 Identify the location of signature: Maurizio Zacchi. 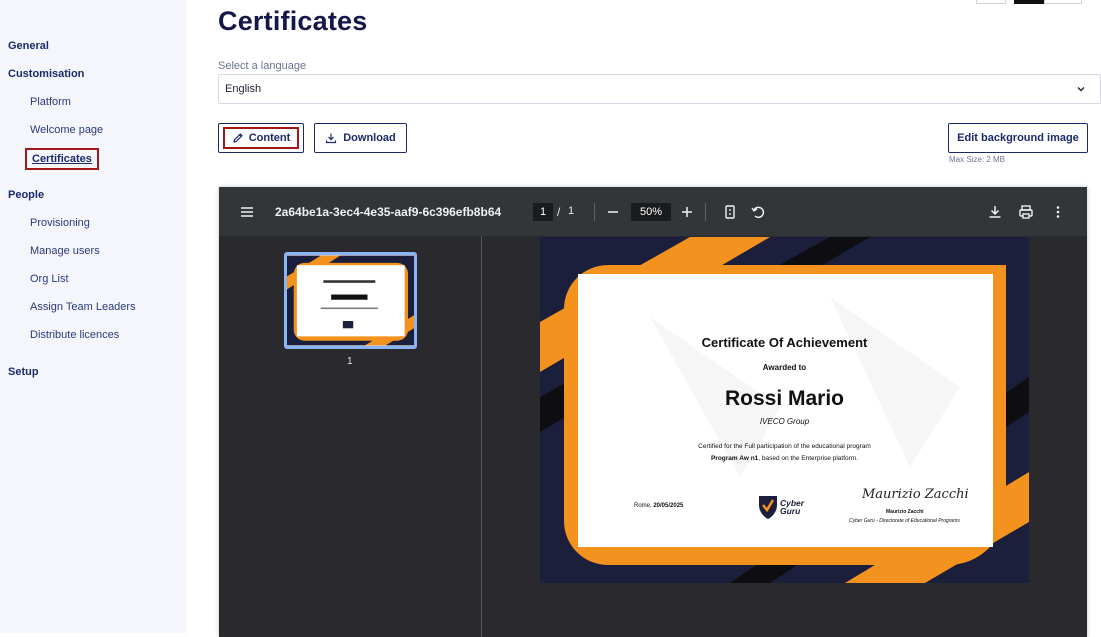
(915, 494).